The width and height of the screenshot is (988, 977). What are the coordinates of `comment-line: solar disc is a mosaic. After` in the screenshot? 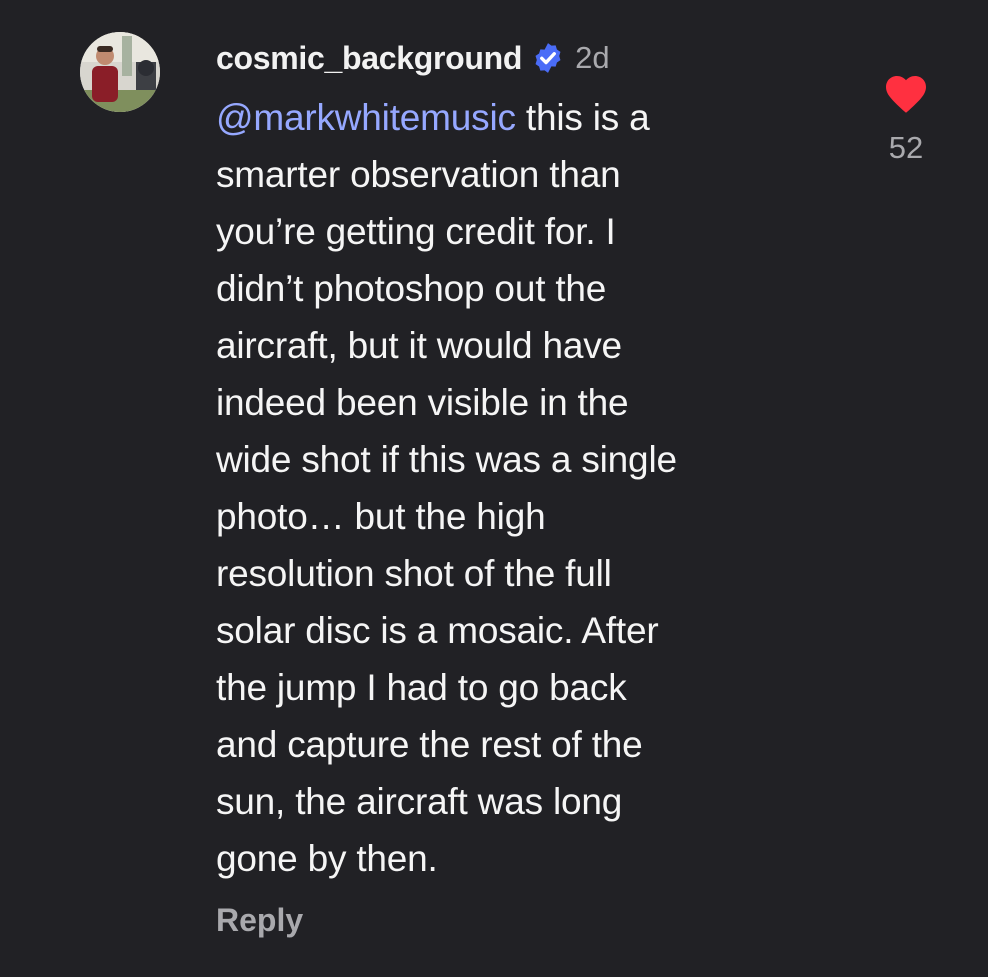 It's located at (437, 630).